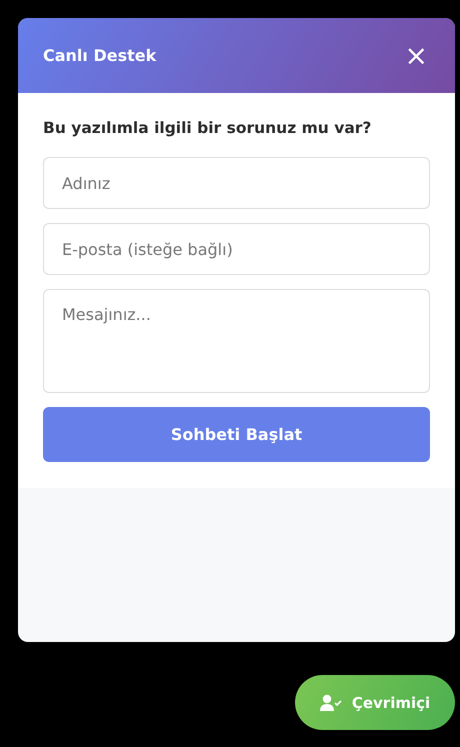 The height and width of the screenshot is (747, 460). I want to click on close-button: ×, so click(416, 56).